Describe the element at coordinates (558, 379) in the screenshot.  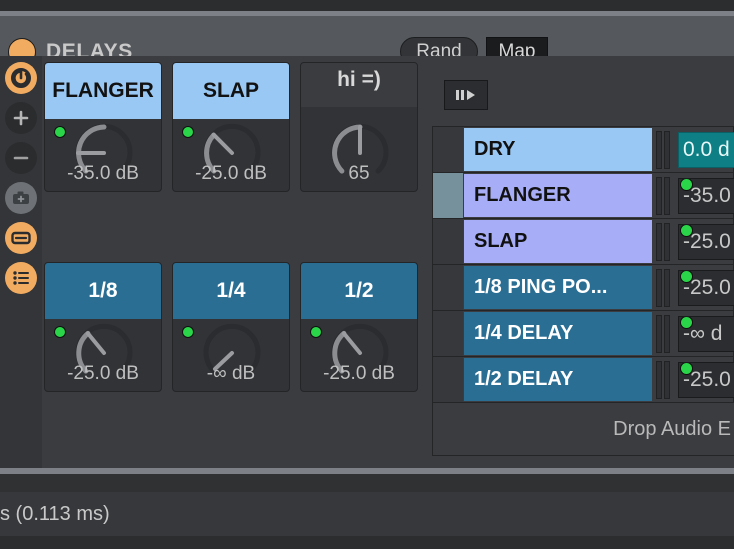
I see `chain-name: 1/2 DELAY` at that location.